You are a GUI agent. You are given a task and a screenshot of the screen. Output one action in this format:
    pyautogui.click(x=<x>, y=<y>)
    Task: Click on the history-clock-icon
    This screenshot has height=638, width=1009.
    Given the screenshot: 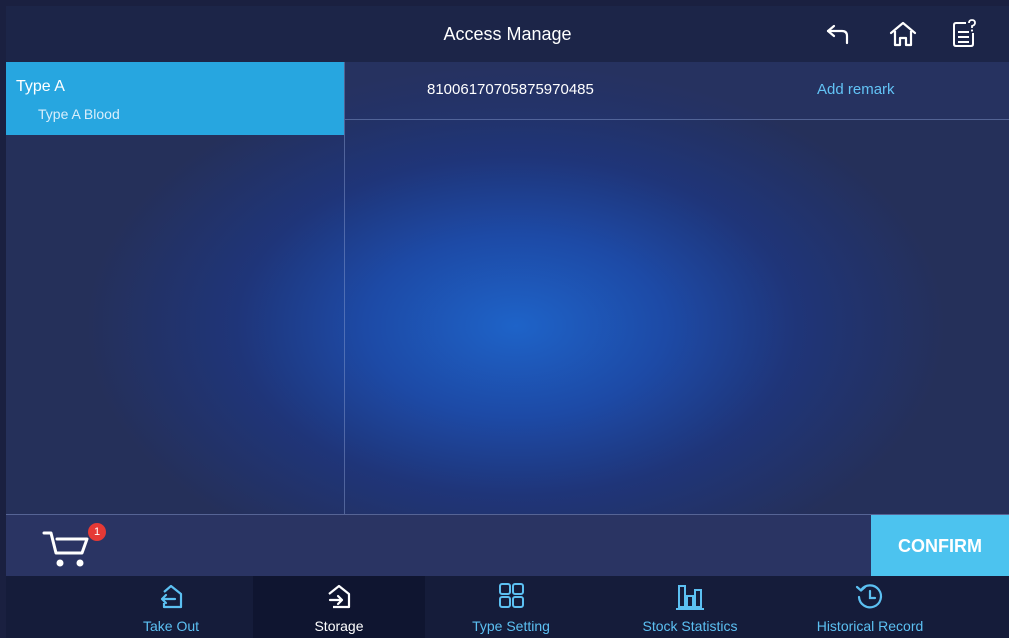 What is the action you would take?
    pyautogui.click(x=869, y=596)
    